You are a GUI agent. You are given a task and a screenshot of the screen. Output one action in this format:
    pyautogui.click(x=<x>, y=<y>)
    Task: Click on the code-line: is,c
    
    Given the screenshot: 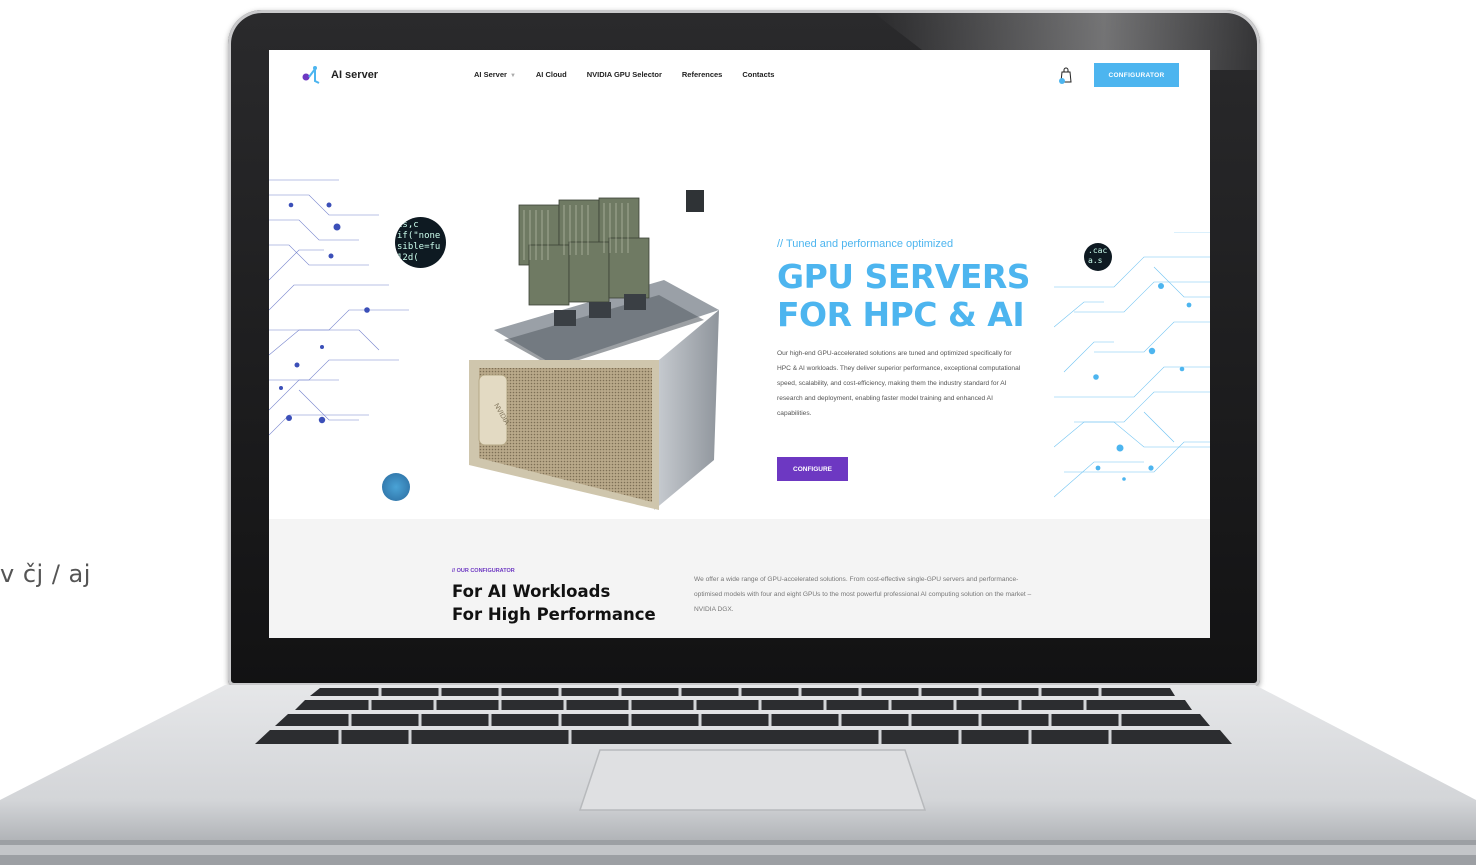 What is the action you would take?
    pyautogui.click(x=408, y=225)
    